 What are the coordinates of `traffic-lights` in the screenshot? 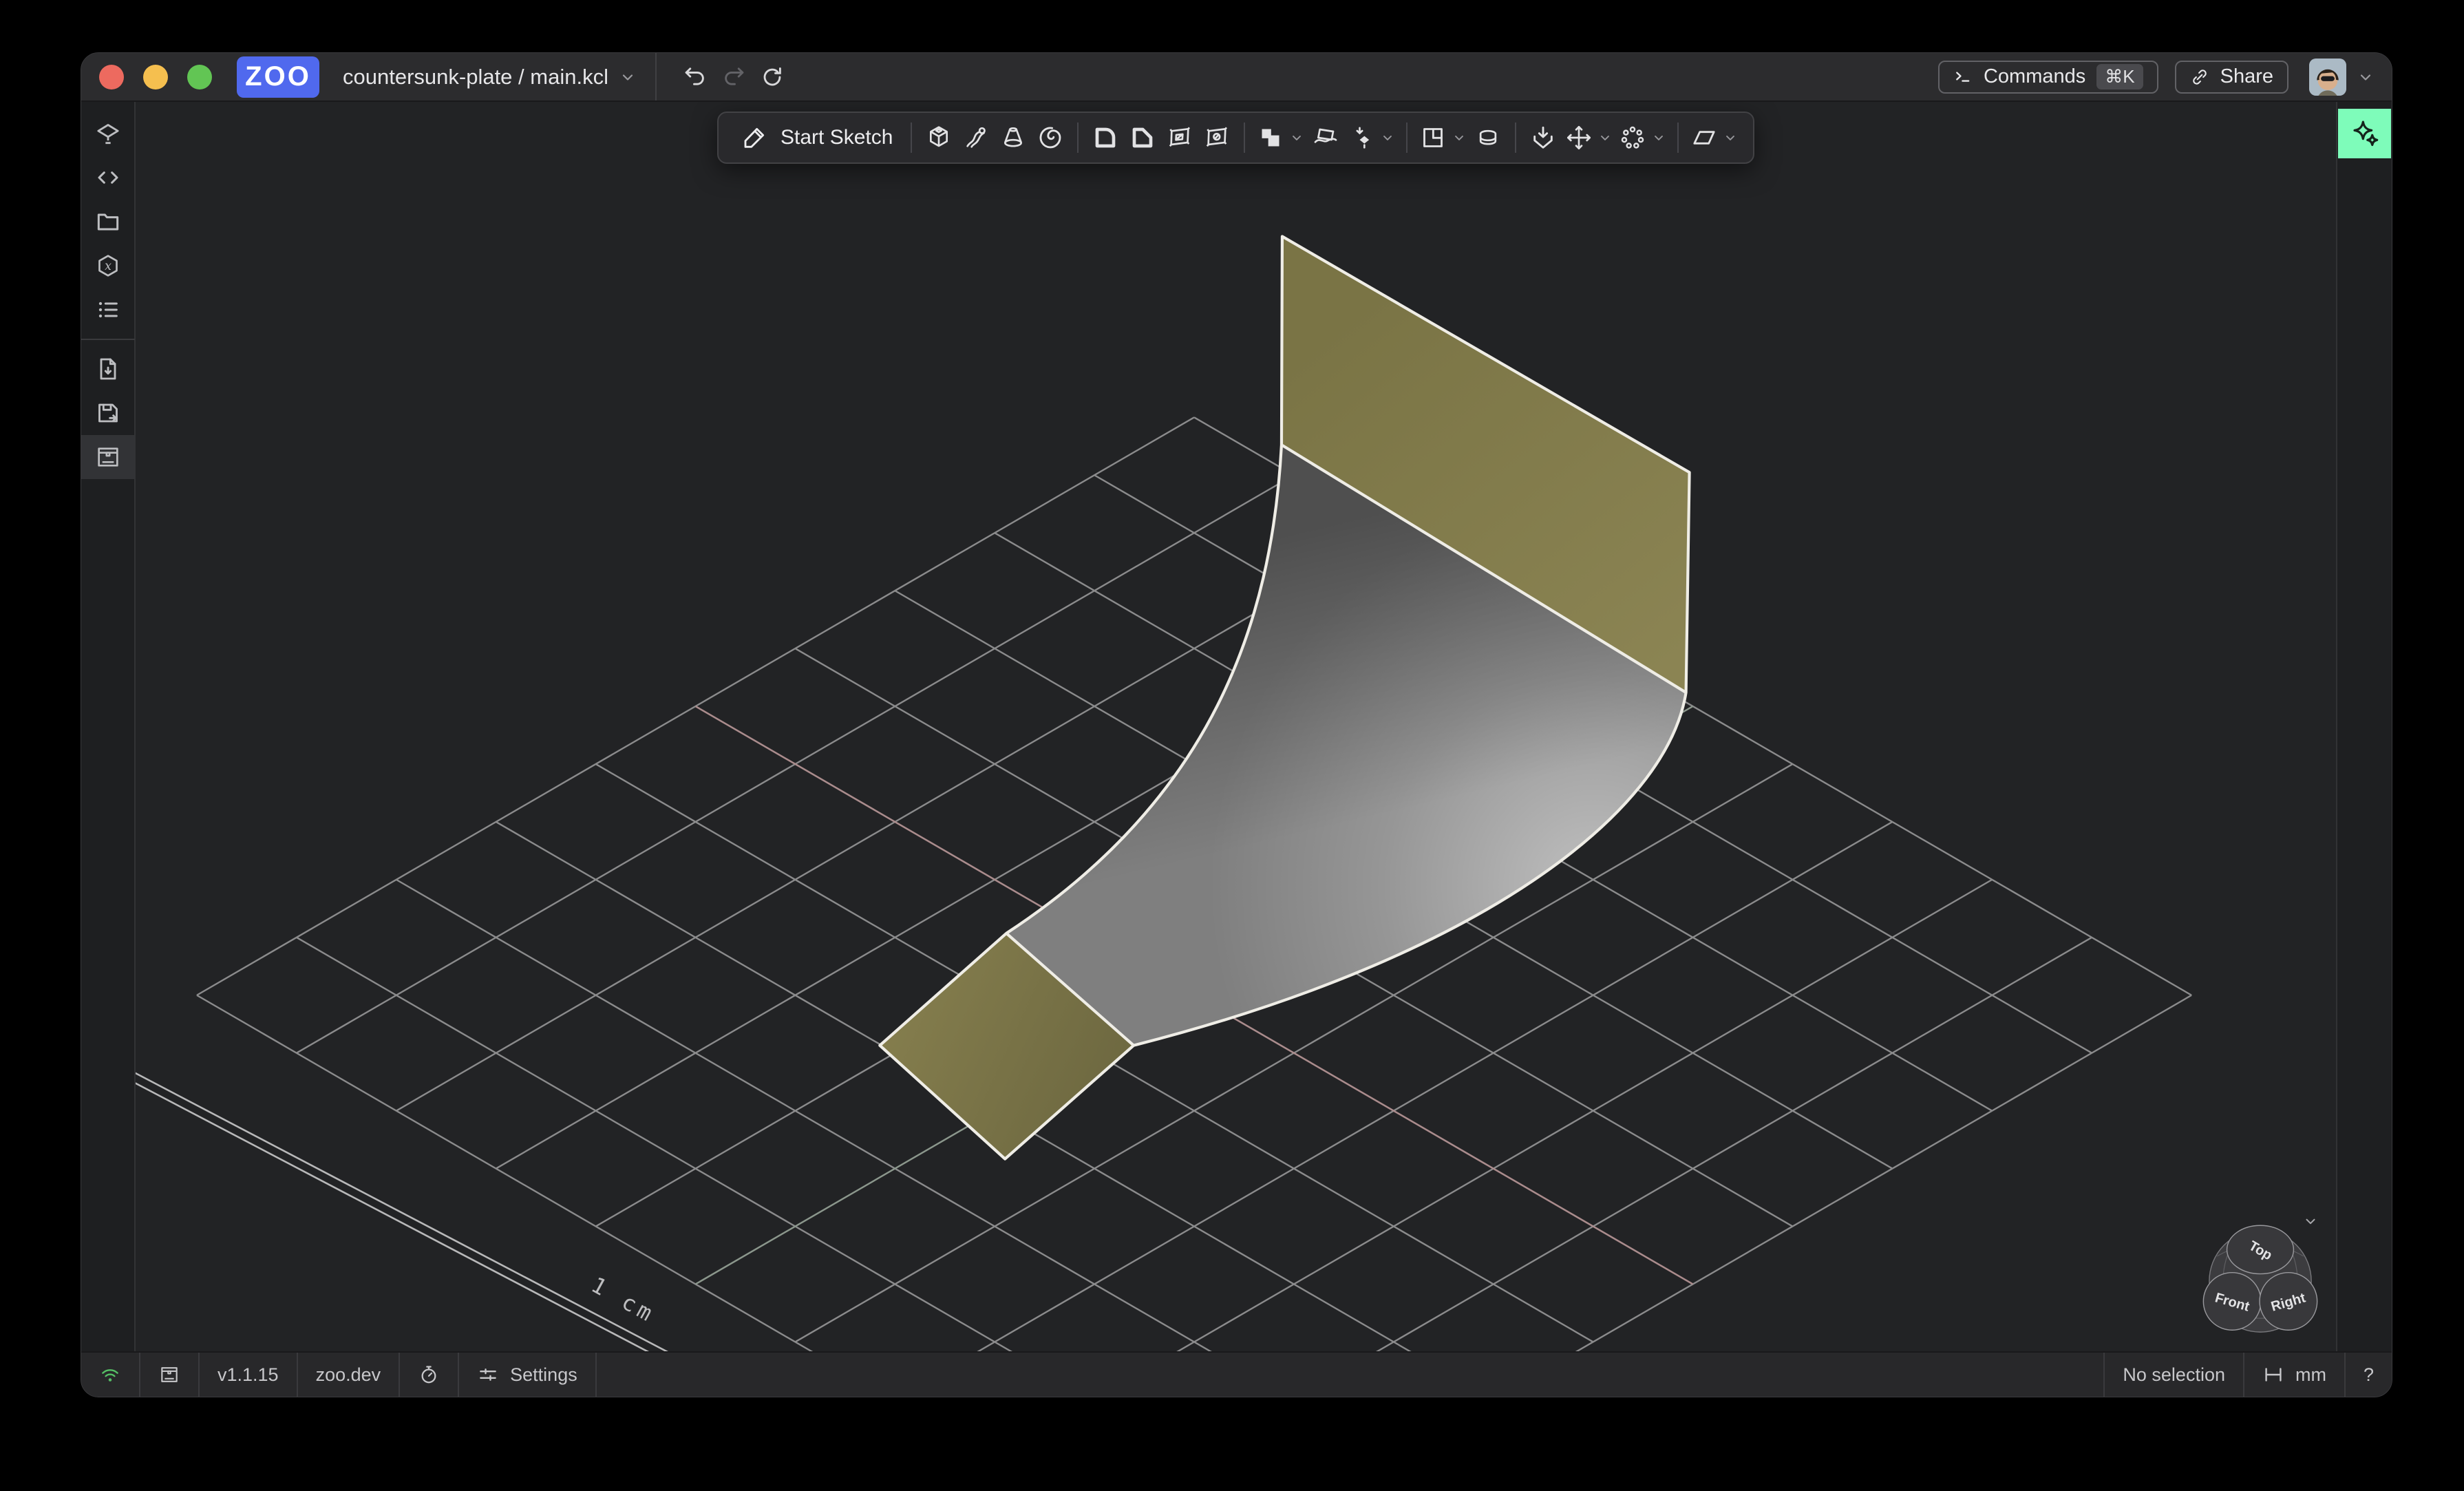 It's located at (155, 76).